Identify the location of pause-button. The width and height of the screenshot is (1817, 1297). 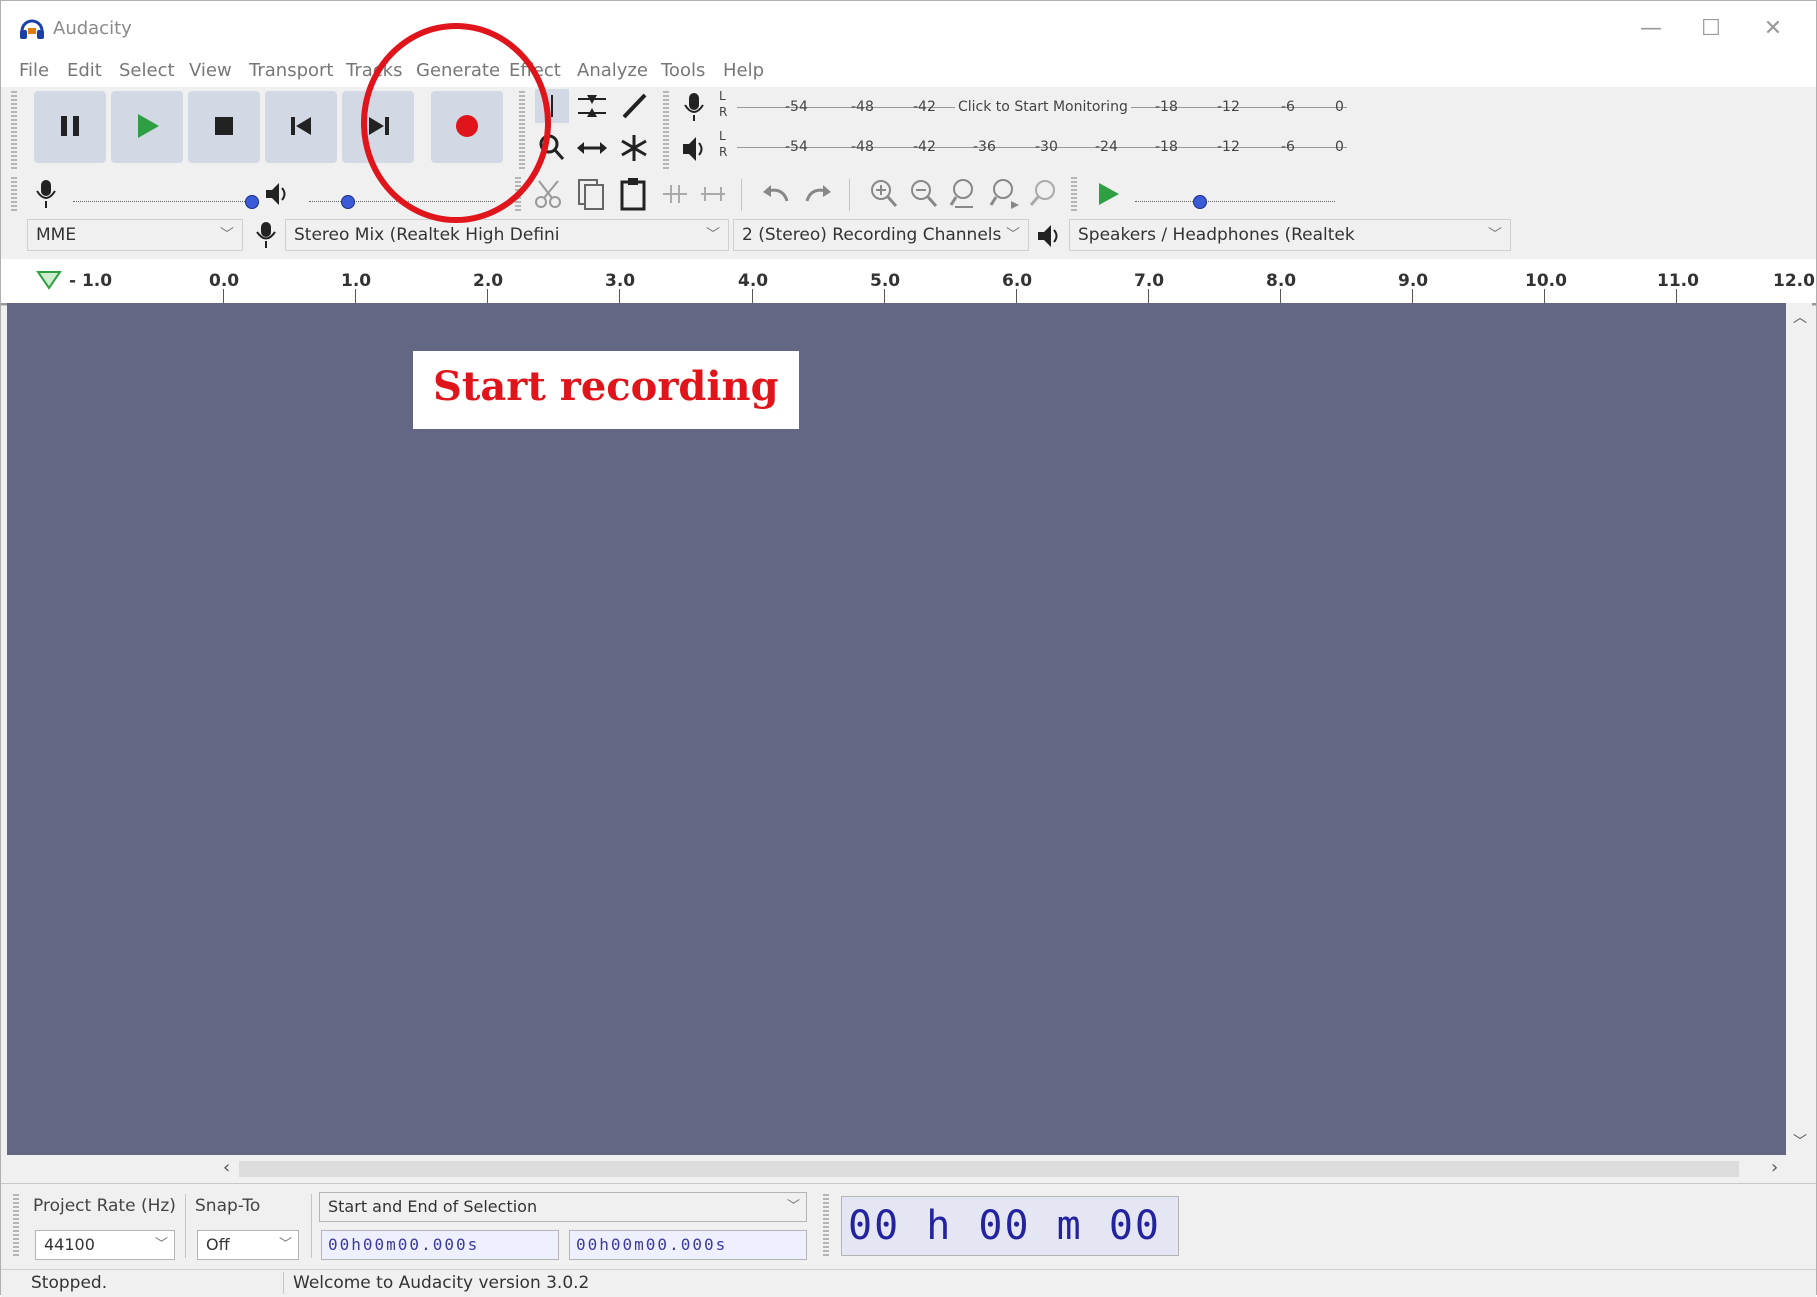
(70, 127).